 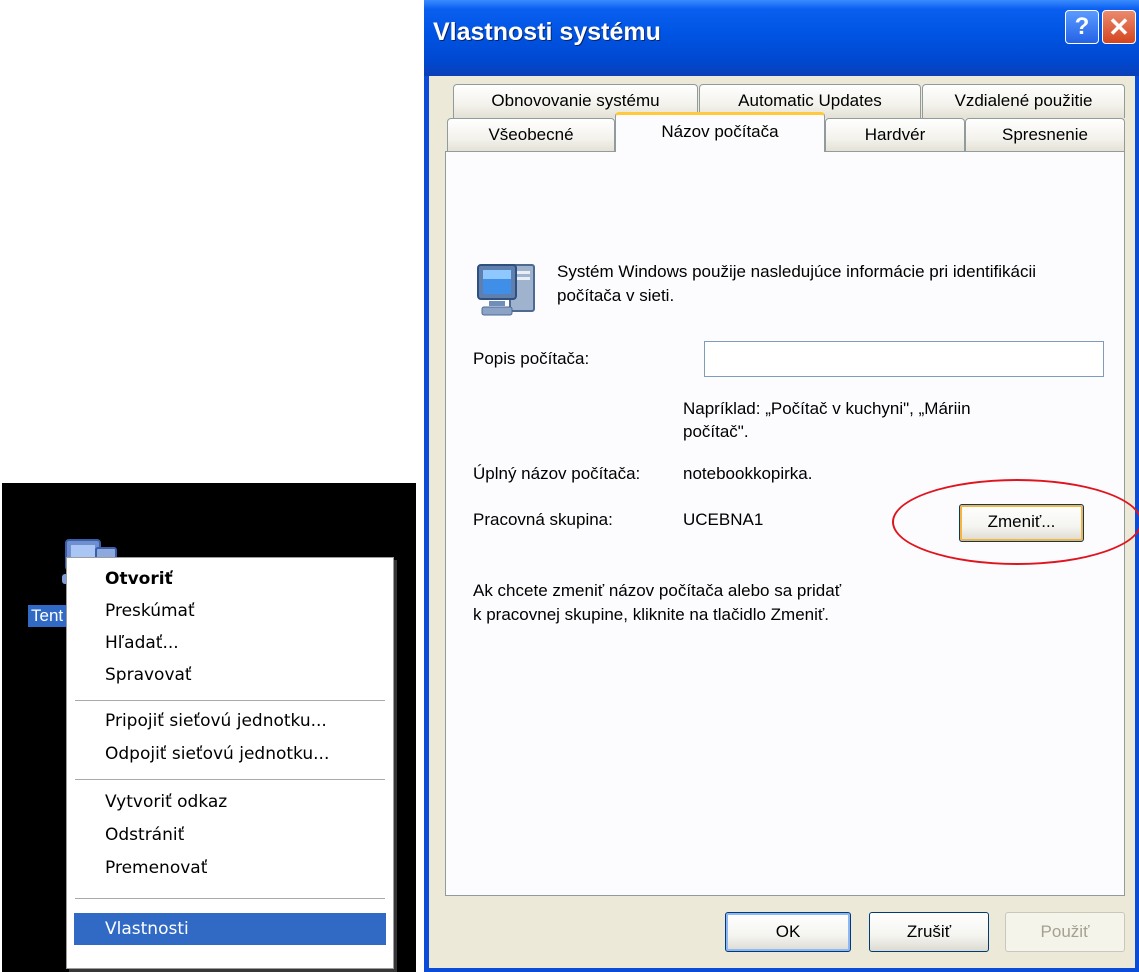 What do you see at coordinates (230, 802) in the screenshot?
I see `menu-item-create-shortcut: Vytvoriť odkaz` at bounding box center [230, 802].